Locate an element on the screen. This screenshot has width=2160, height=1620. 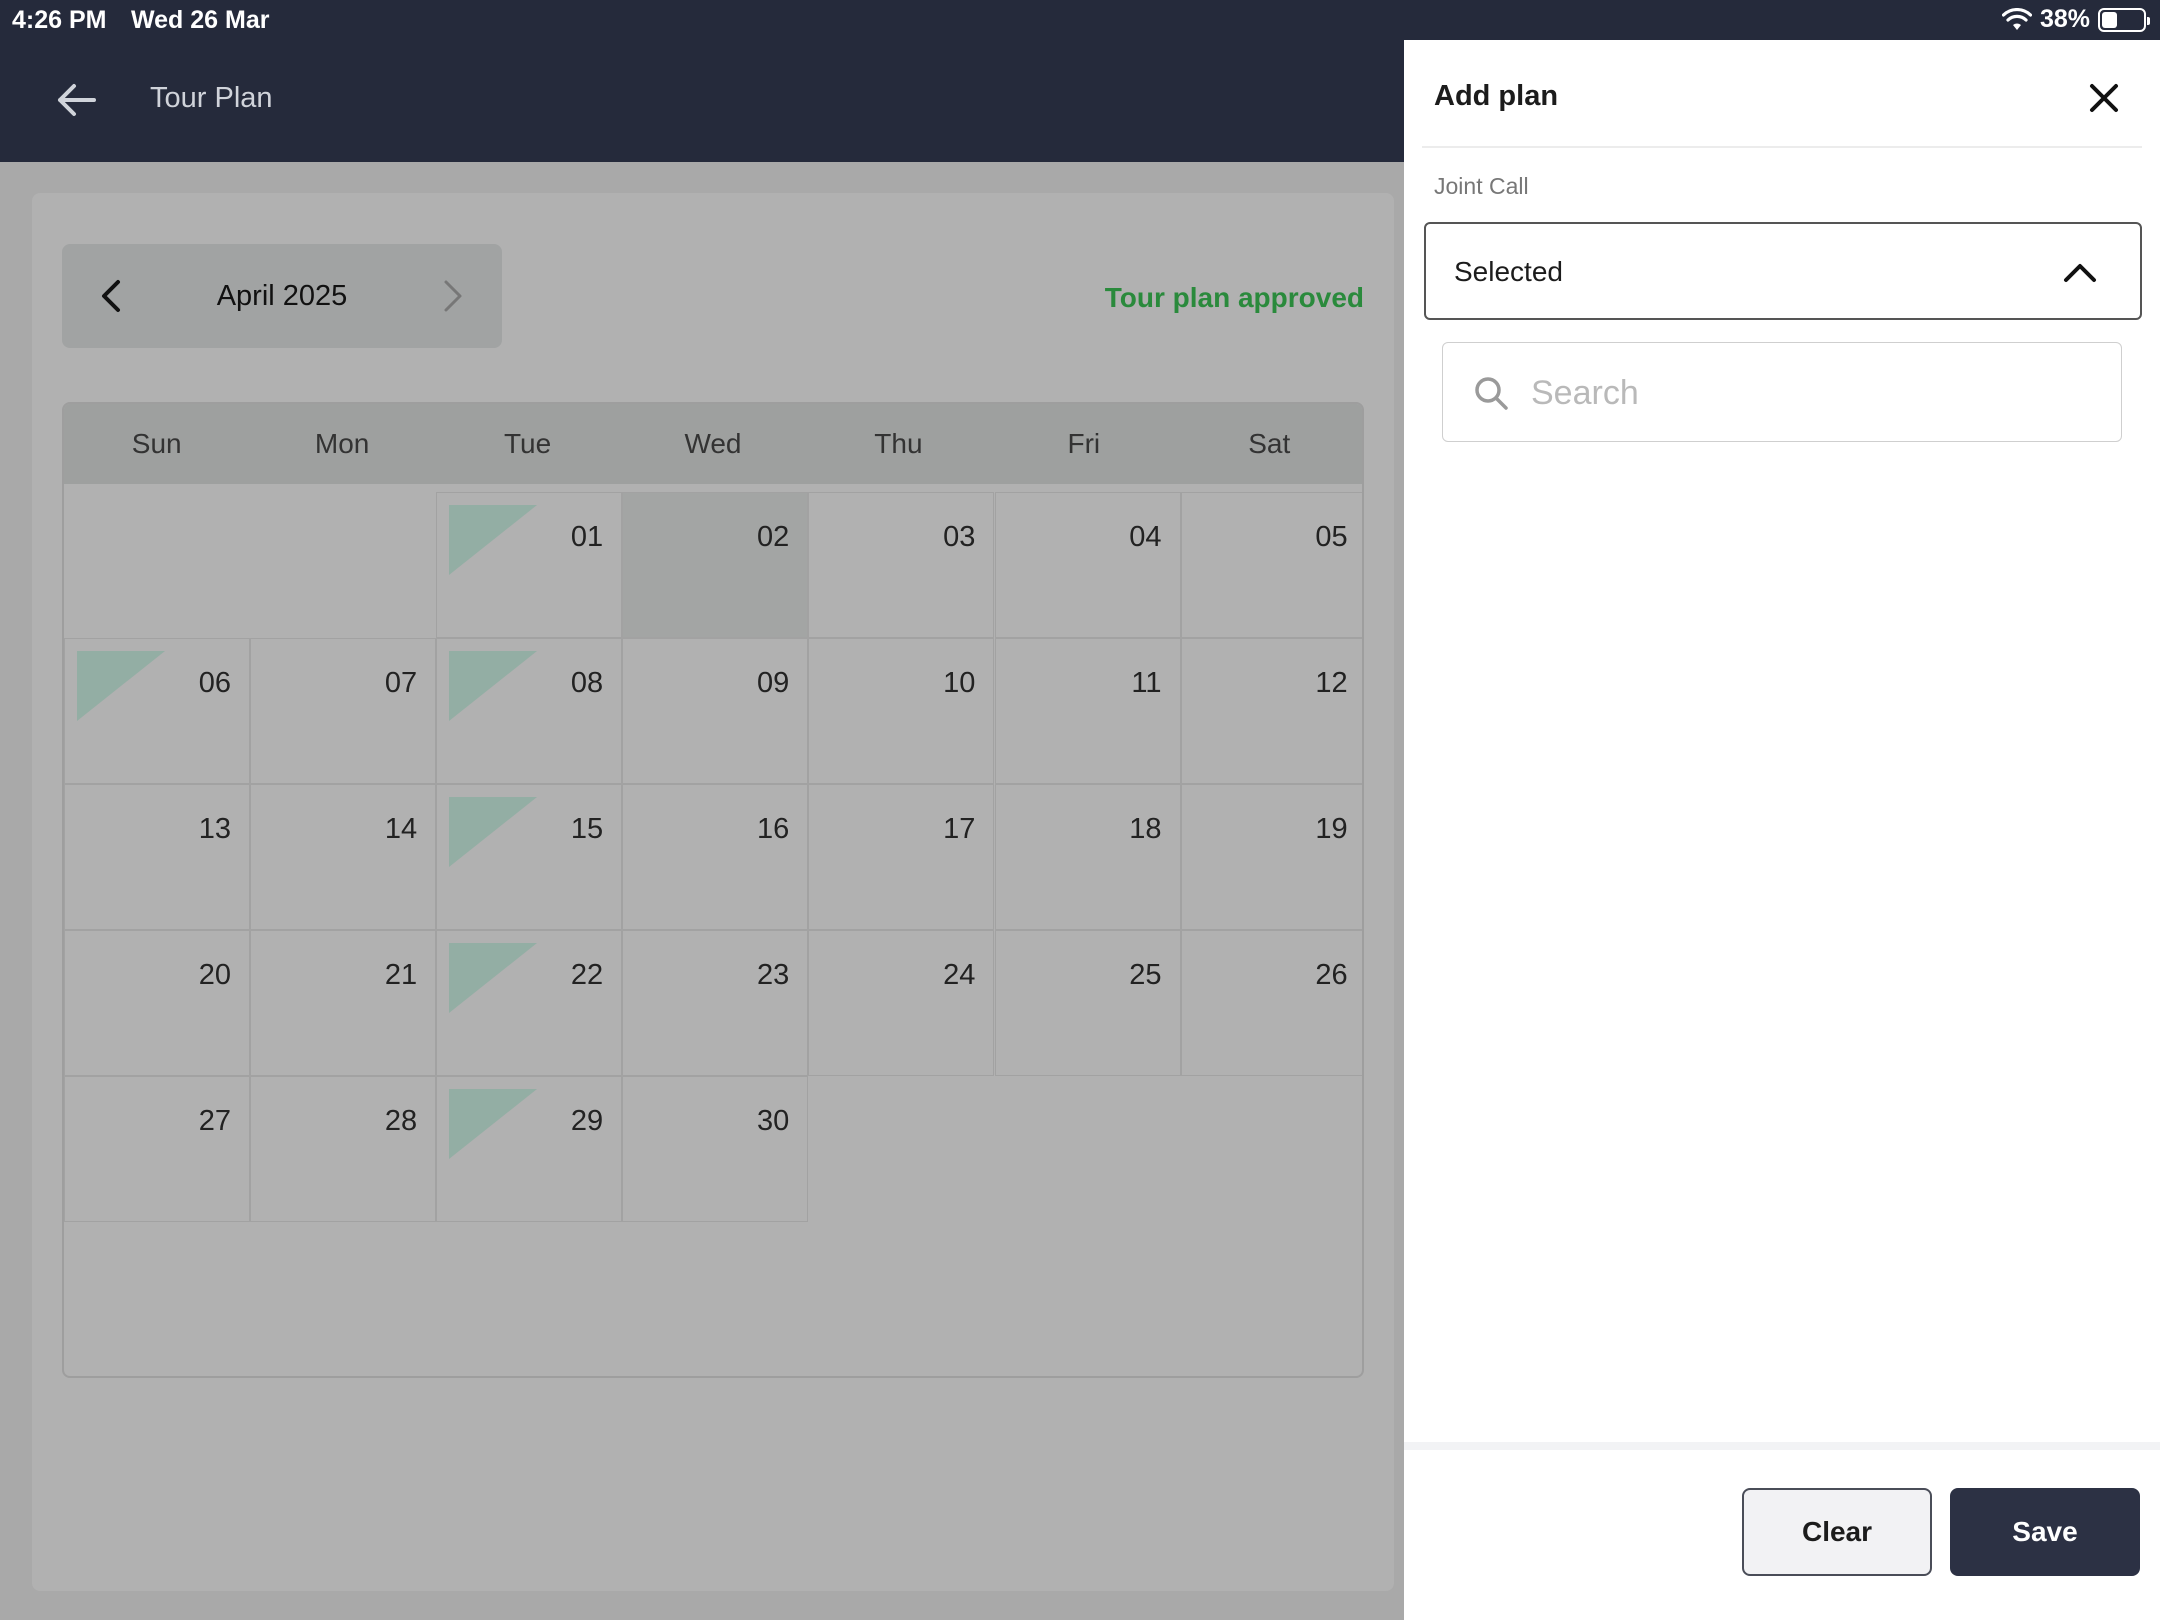
day-number: 01 is located at coordinates (587, 537).